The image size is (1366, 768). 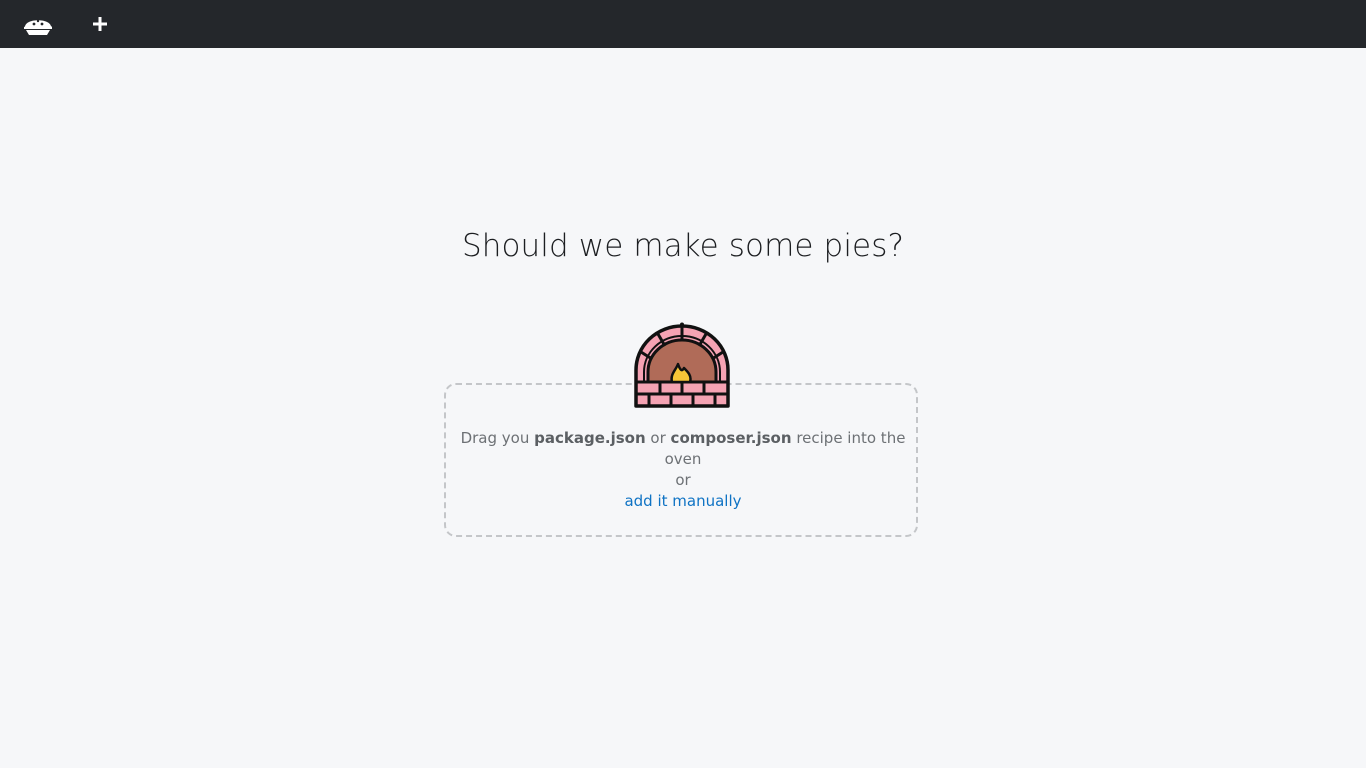 I want to click on instruction-prefix: Drag you, so click(x=495, y=438).